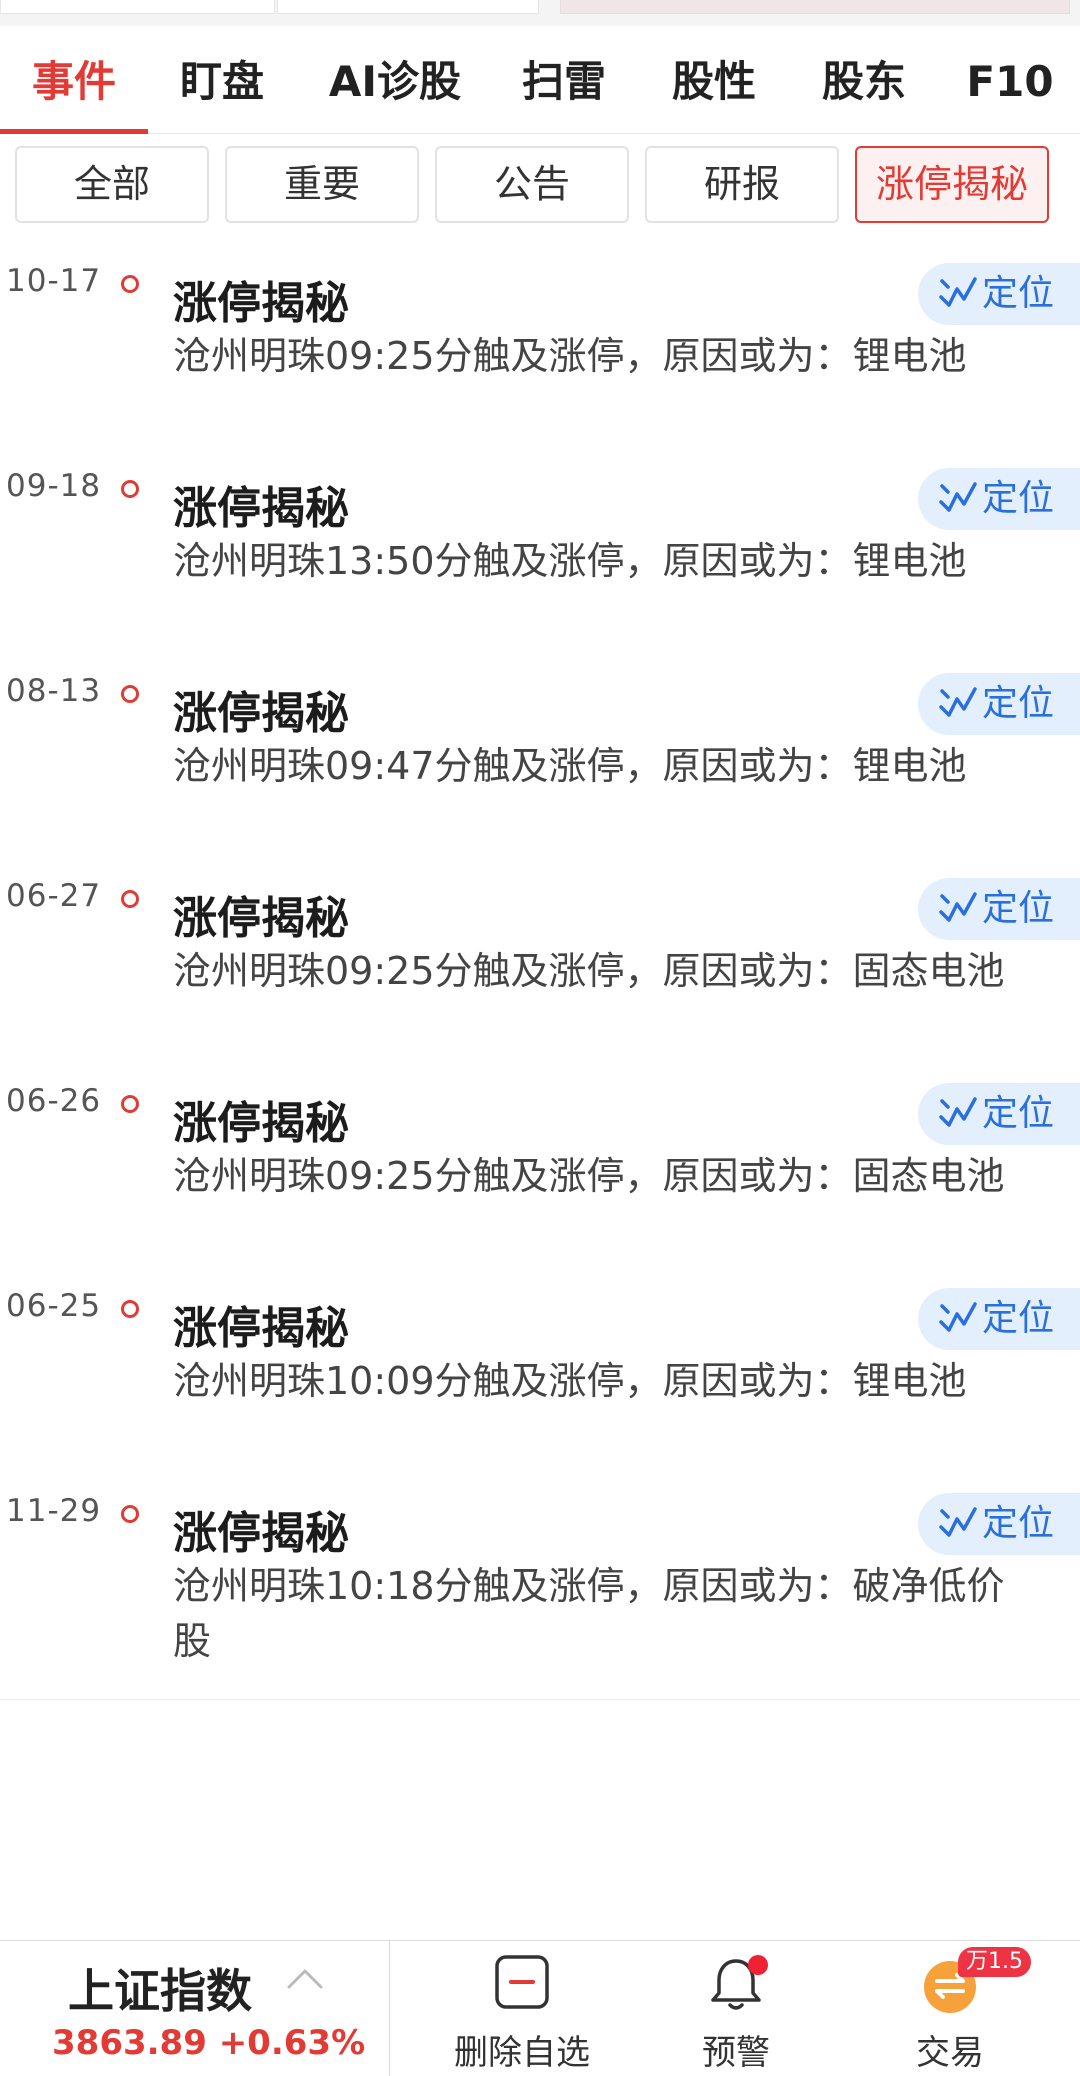 The image size is (1080, 2076). I want to click on minus-box-icon, so click(522, 1982).